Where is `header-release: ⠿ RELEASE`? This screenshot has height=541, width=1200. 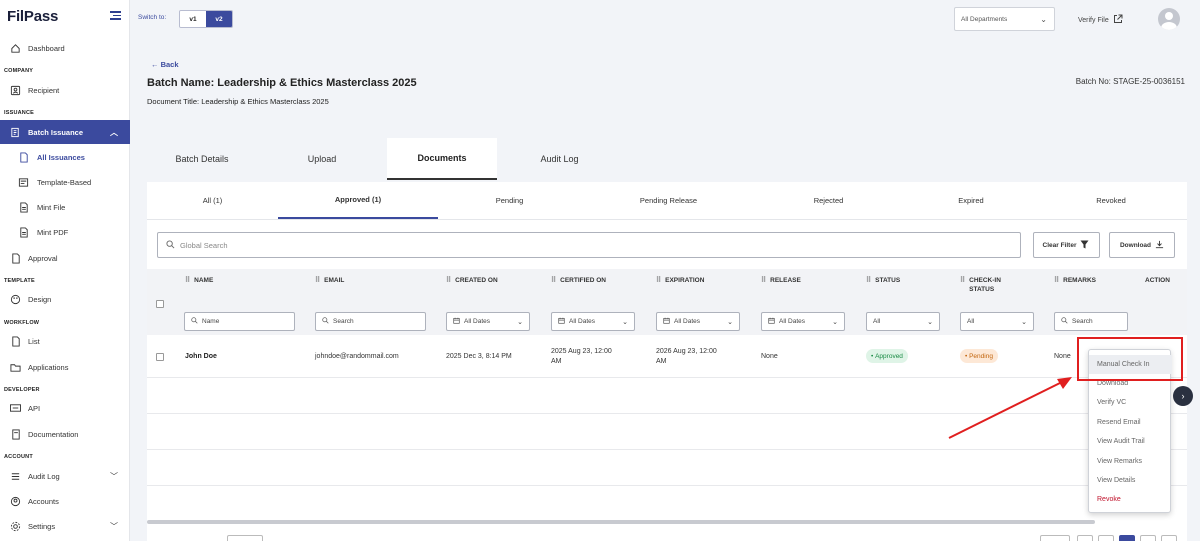
header-release: ⠿ RELEASE is located at coordinates (781, 280).